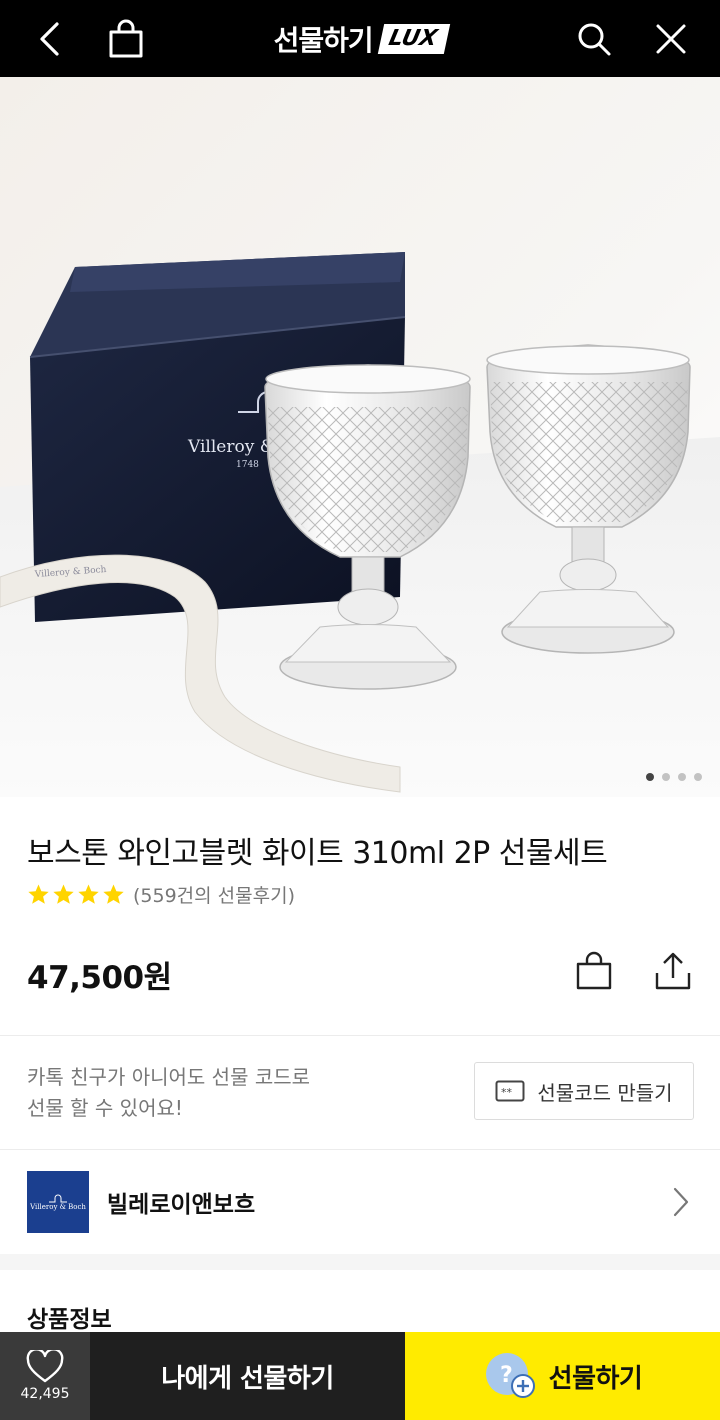  I want to click on brand-logo-text: Villeroy & Boch, so click(58, 1207).